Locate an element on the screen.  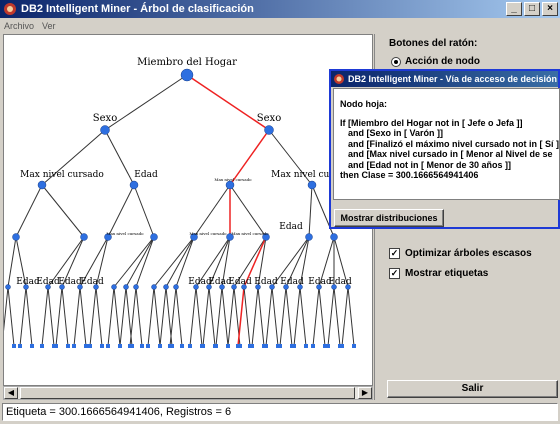
root-node is located at coordinates (187, 75).